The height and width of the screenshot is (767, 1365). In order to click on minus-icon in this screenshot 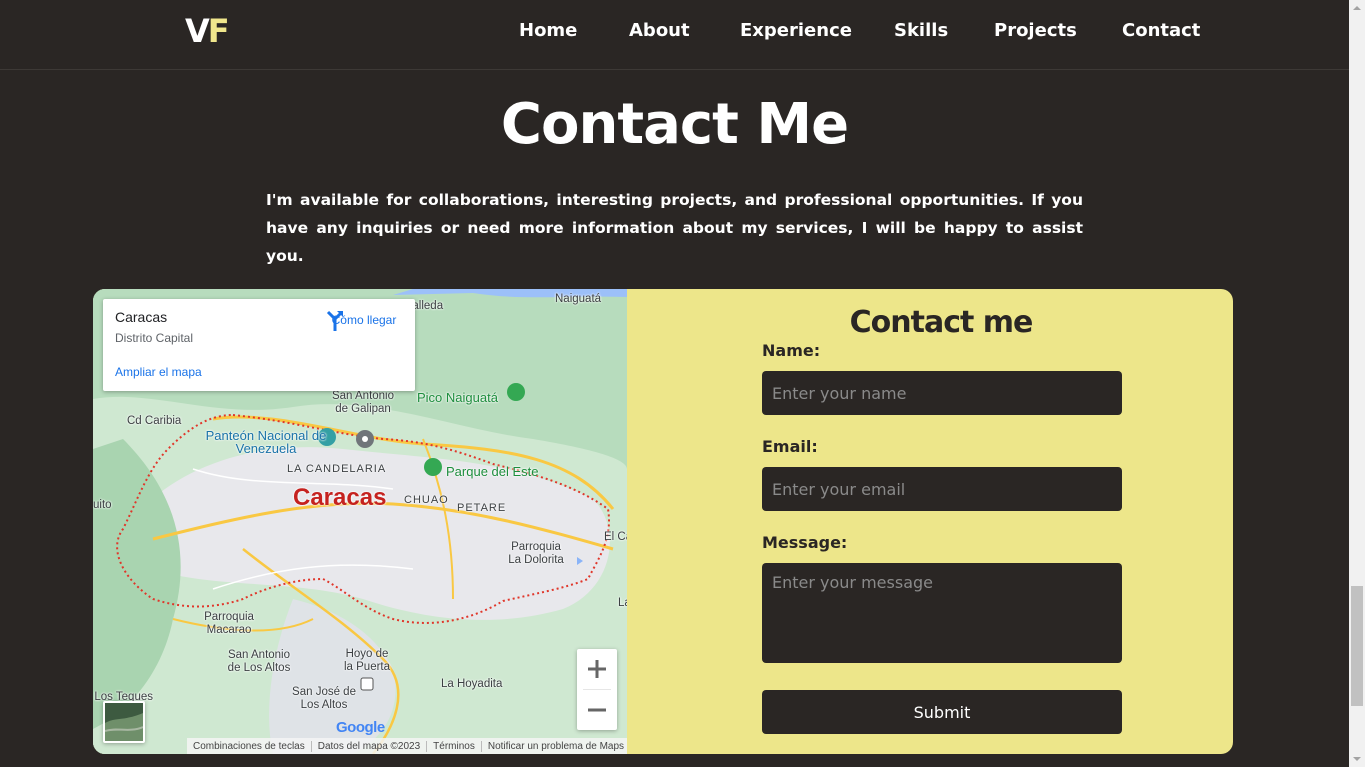, I will do `click(597, 710)`.